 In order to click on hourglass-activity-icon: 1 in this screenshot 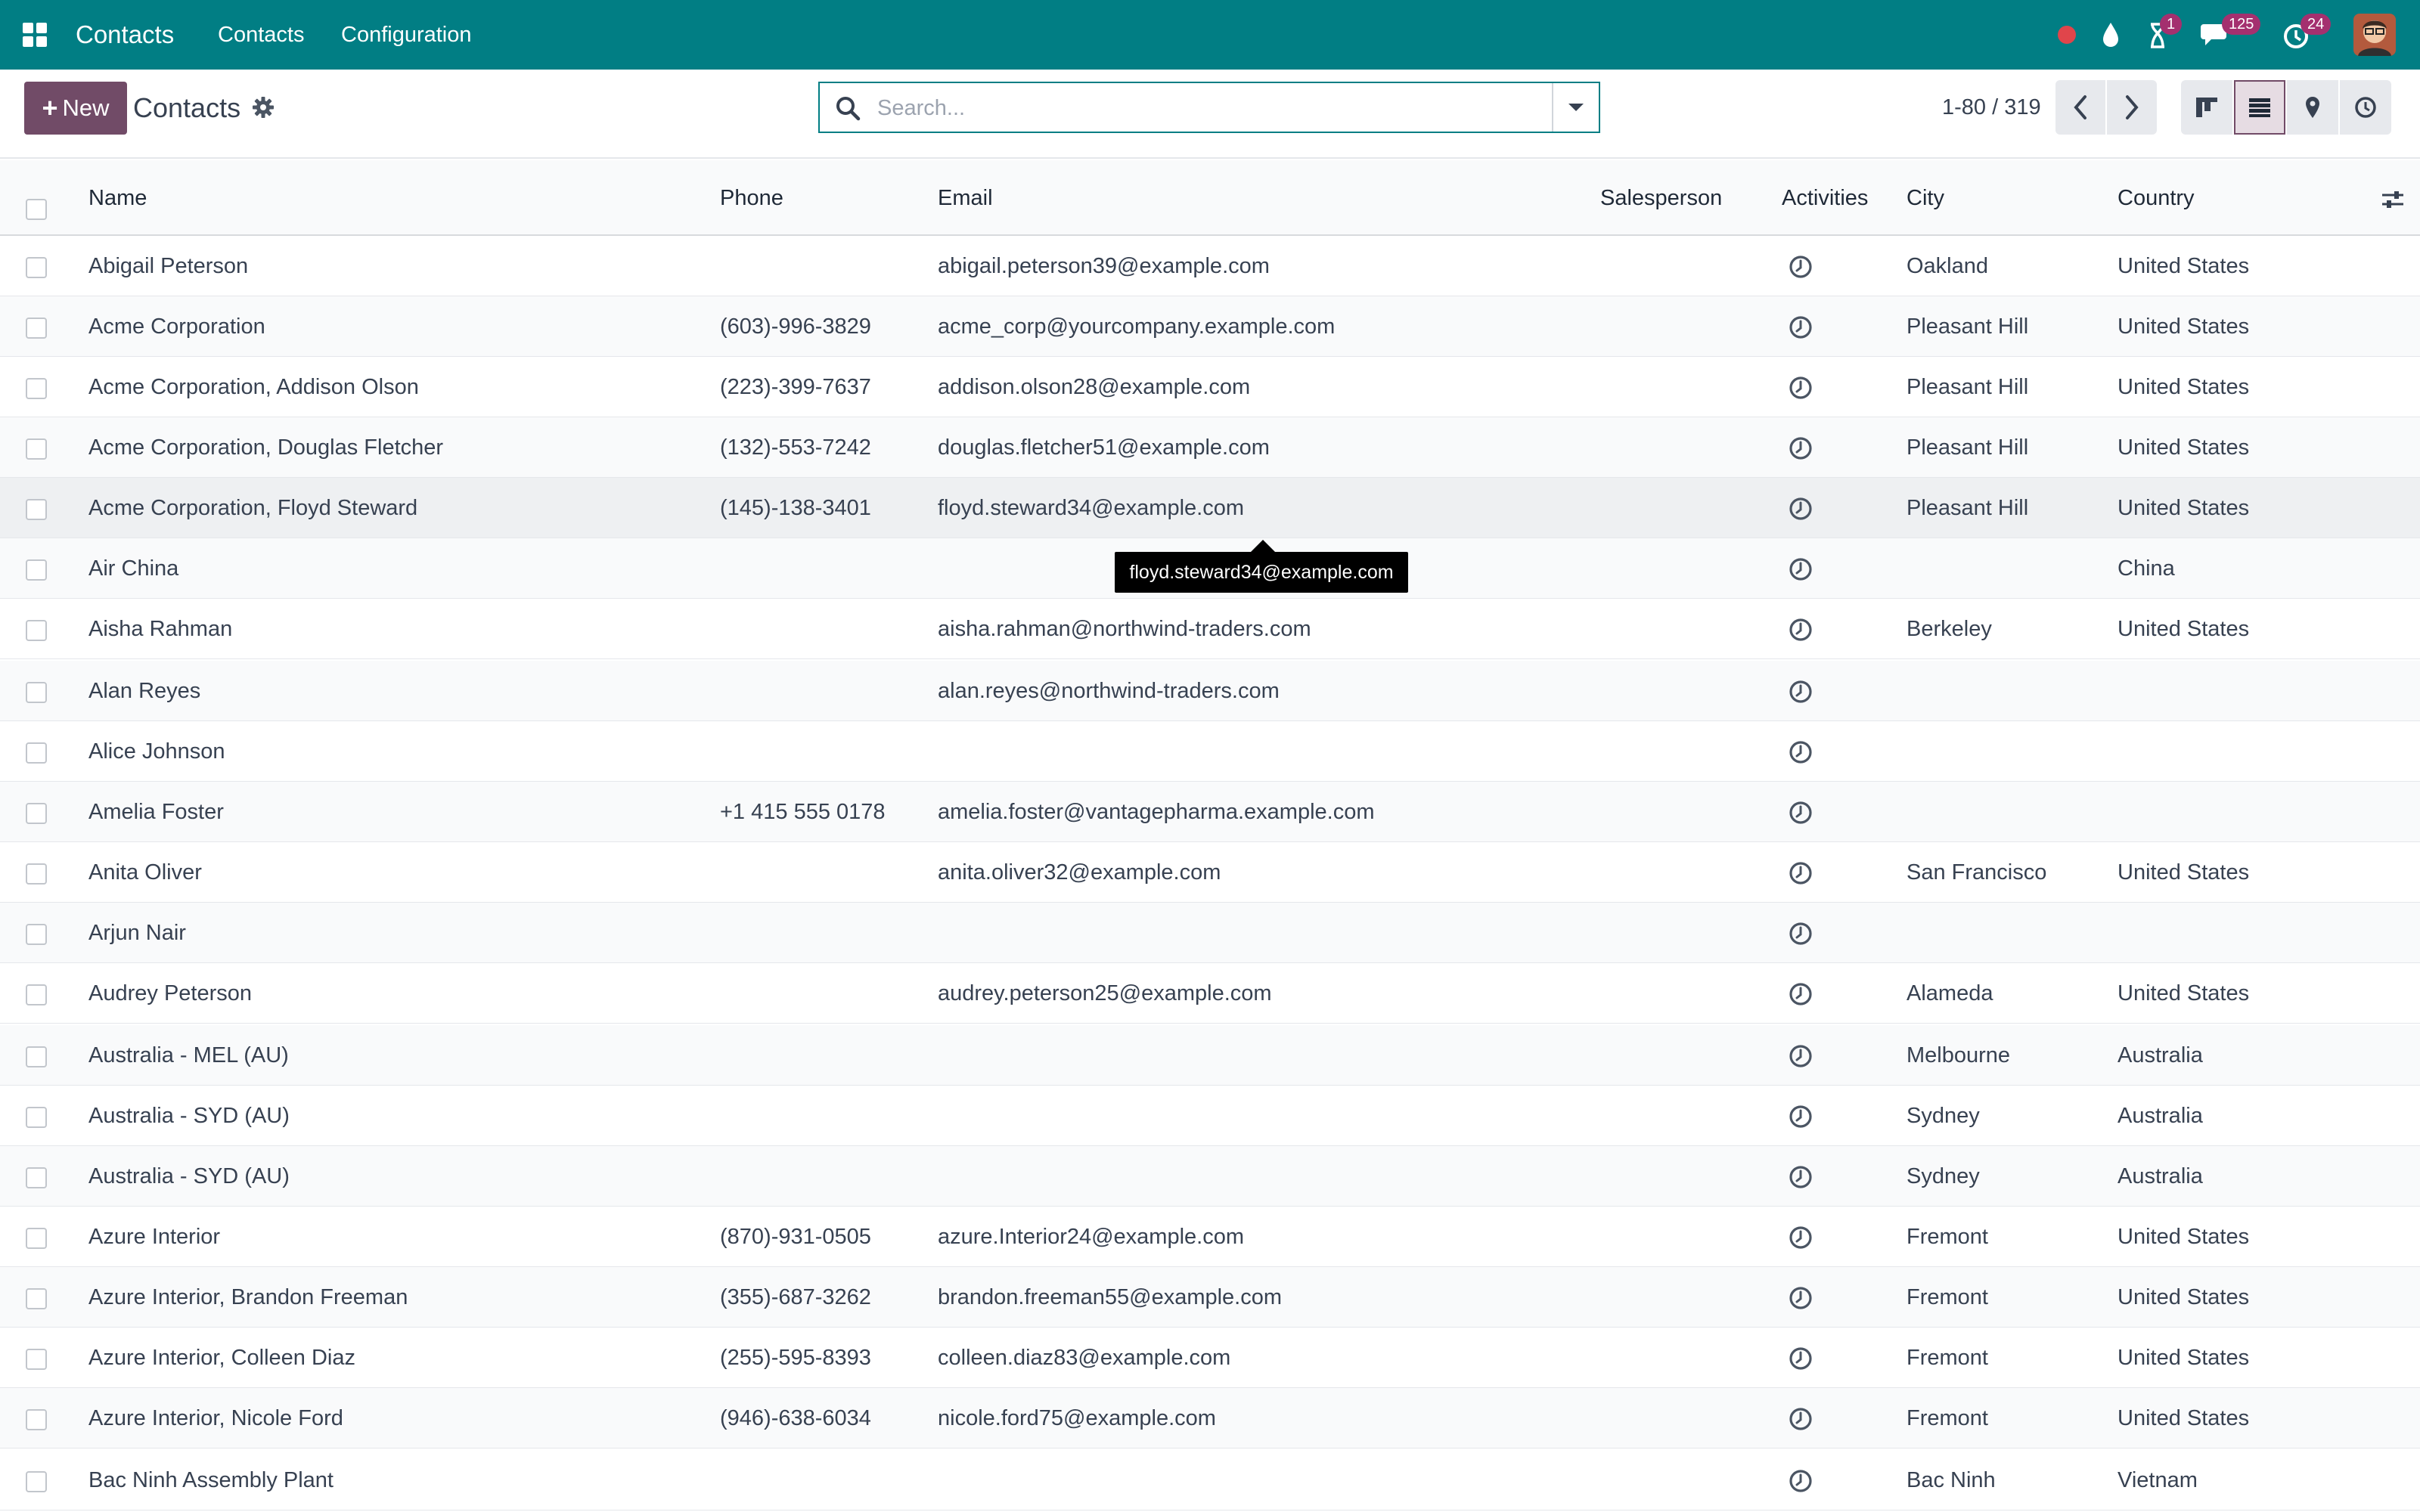, I will do `click(2167, 32)`.